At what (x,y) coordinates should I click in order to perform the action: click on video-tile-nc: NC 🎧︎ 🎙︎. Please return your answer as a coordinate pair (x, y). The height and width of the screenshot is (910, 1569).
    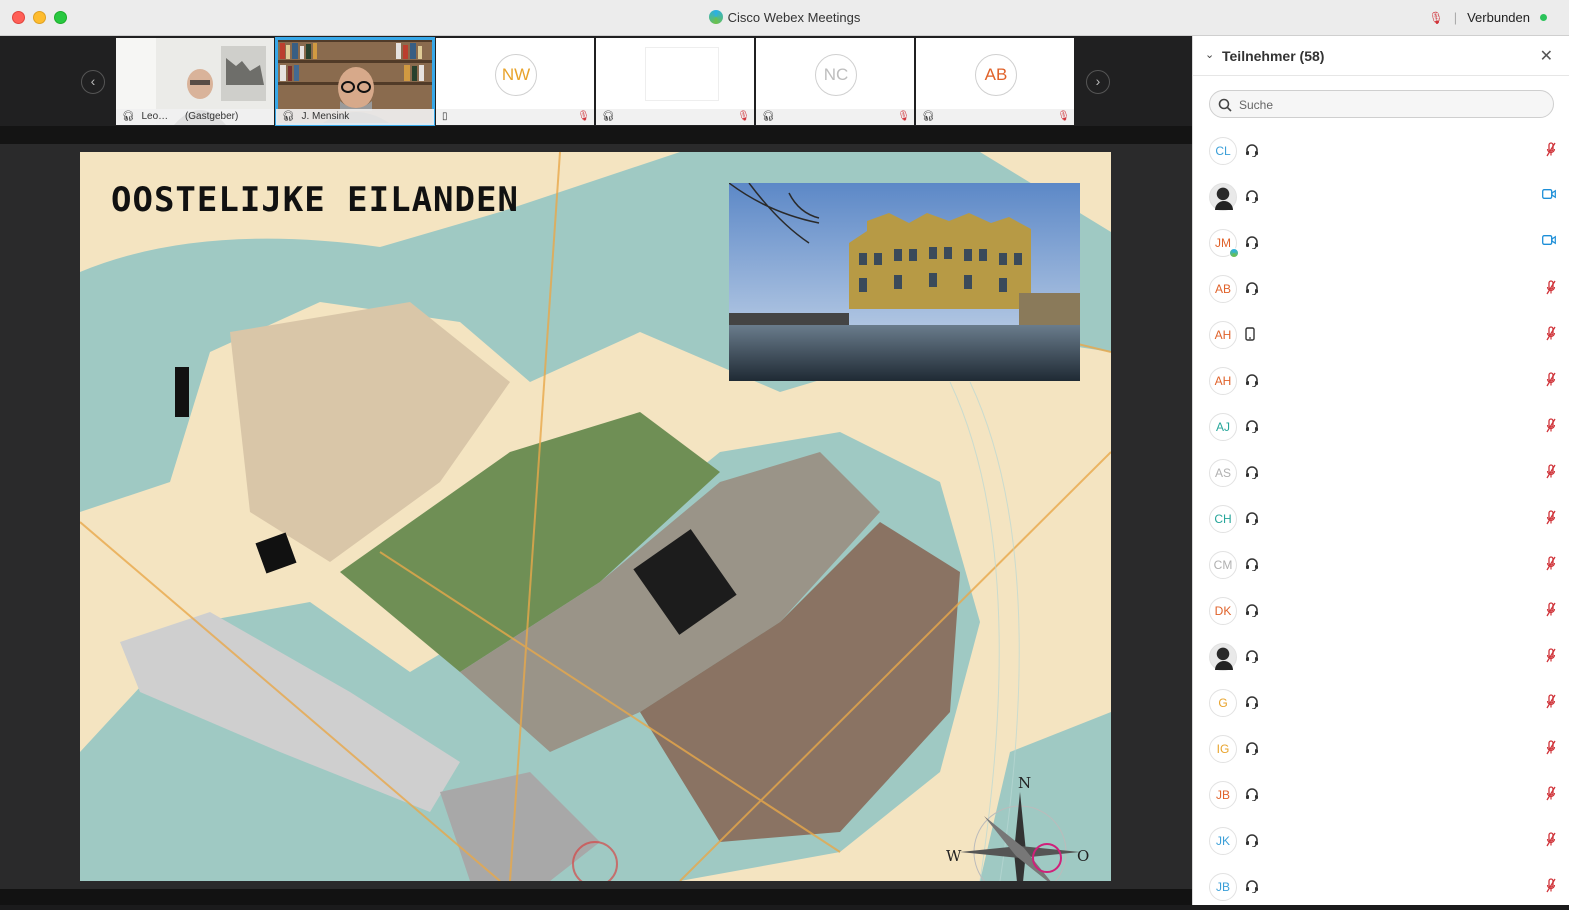
    Looking at the image, I should click on (835, 81).